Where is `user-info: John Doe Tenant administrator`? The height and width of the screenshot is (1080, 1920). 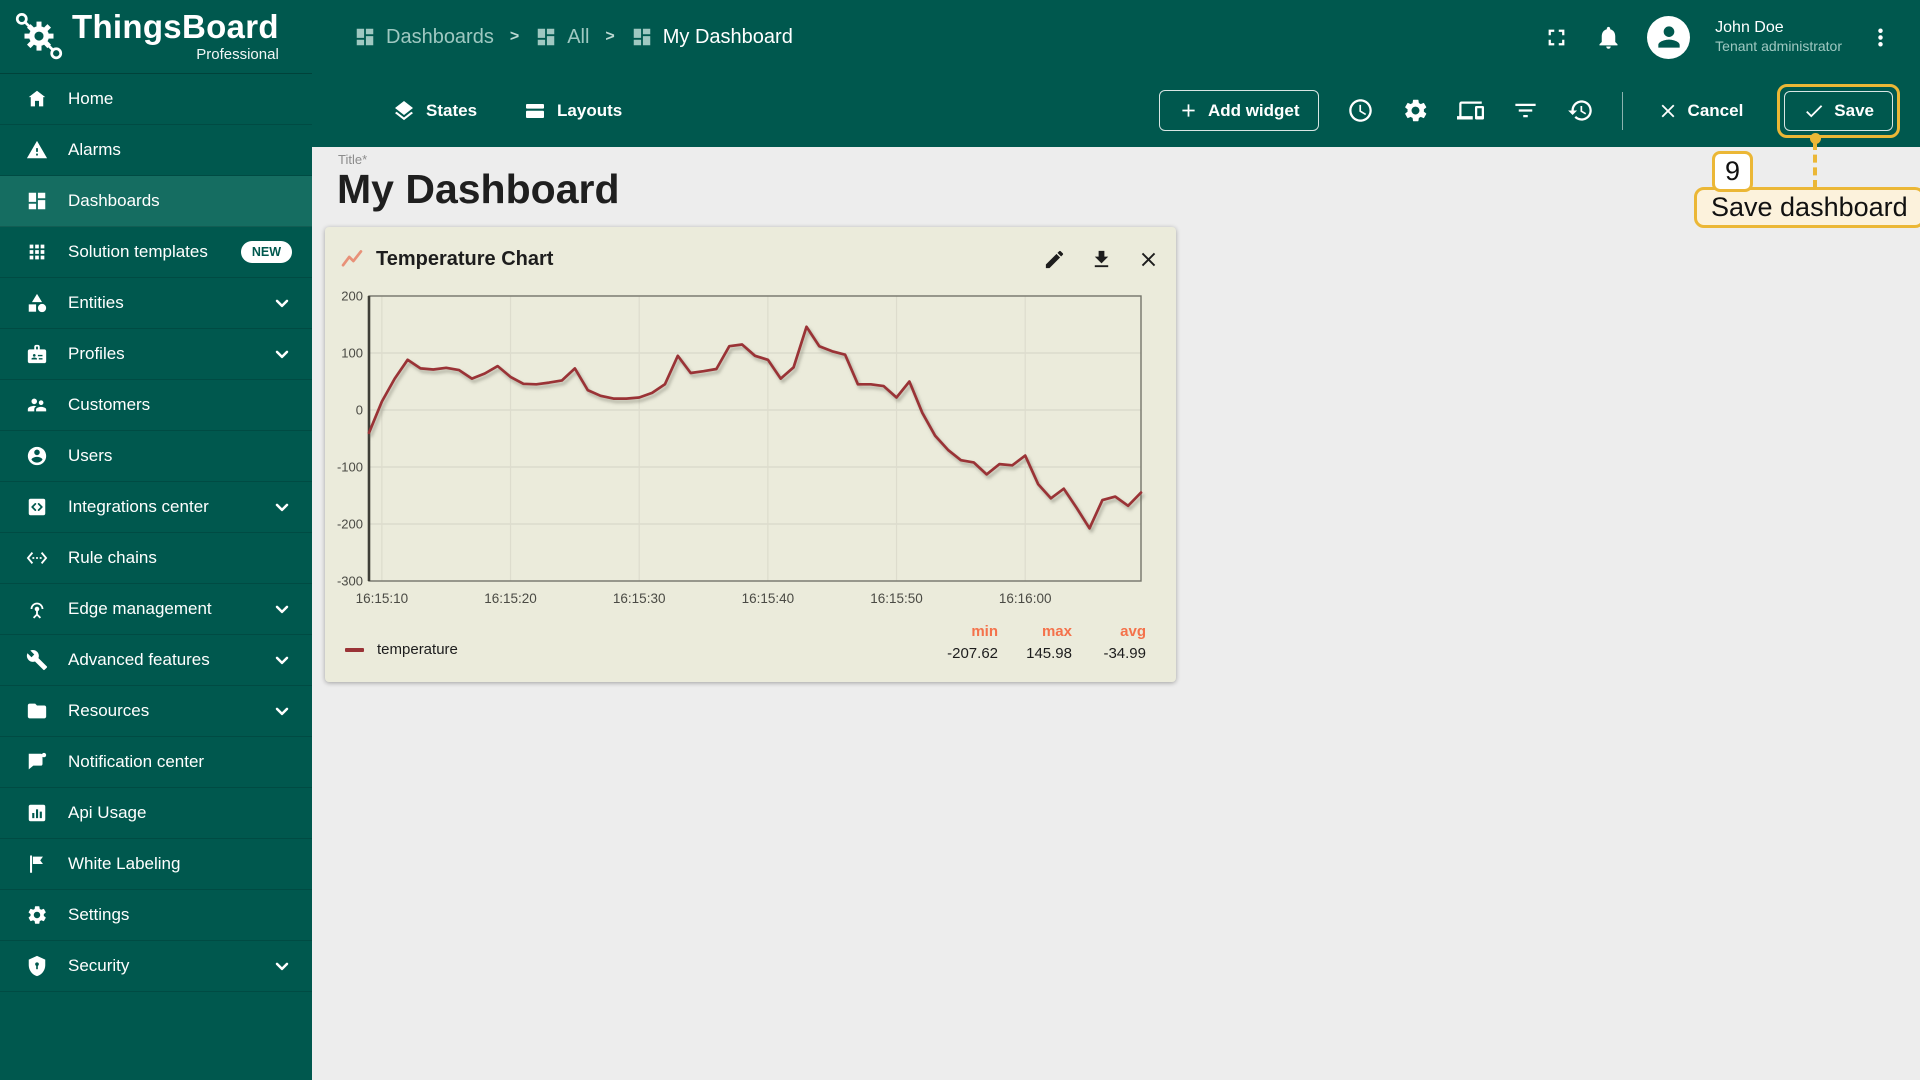 user-info: John Doe Tenant administrator is located at coordinates (1778, 37).